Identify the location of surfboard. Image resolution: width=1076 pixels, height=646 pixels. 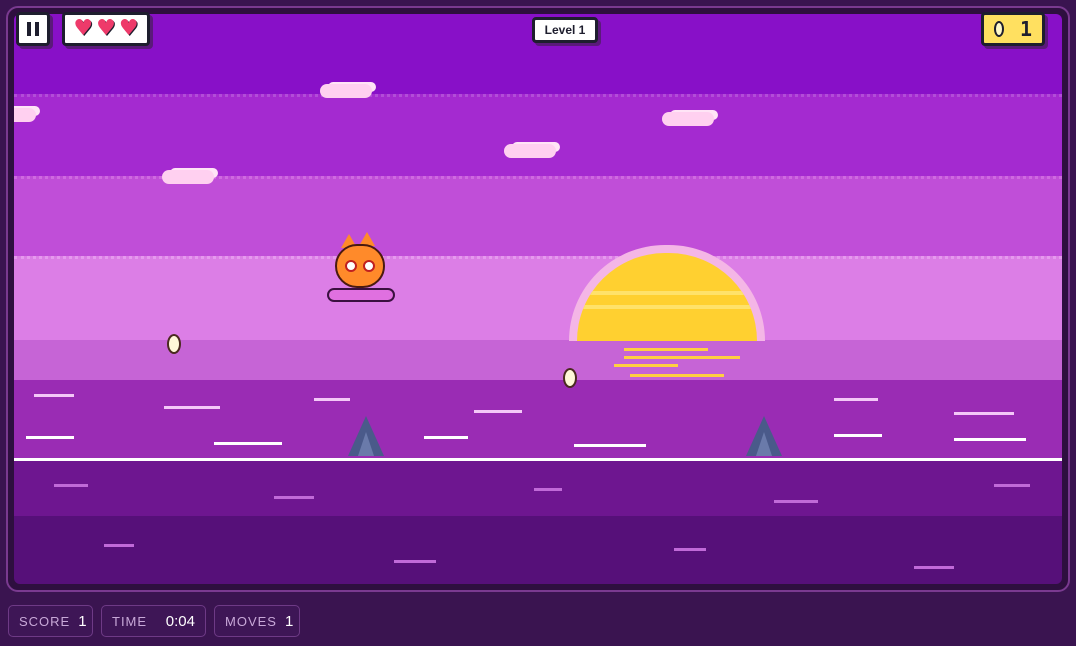
(361, 295).